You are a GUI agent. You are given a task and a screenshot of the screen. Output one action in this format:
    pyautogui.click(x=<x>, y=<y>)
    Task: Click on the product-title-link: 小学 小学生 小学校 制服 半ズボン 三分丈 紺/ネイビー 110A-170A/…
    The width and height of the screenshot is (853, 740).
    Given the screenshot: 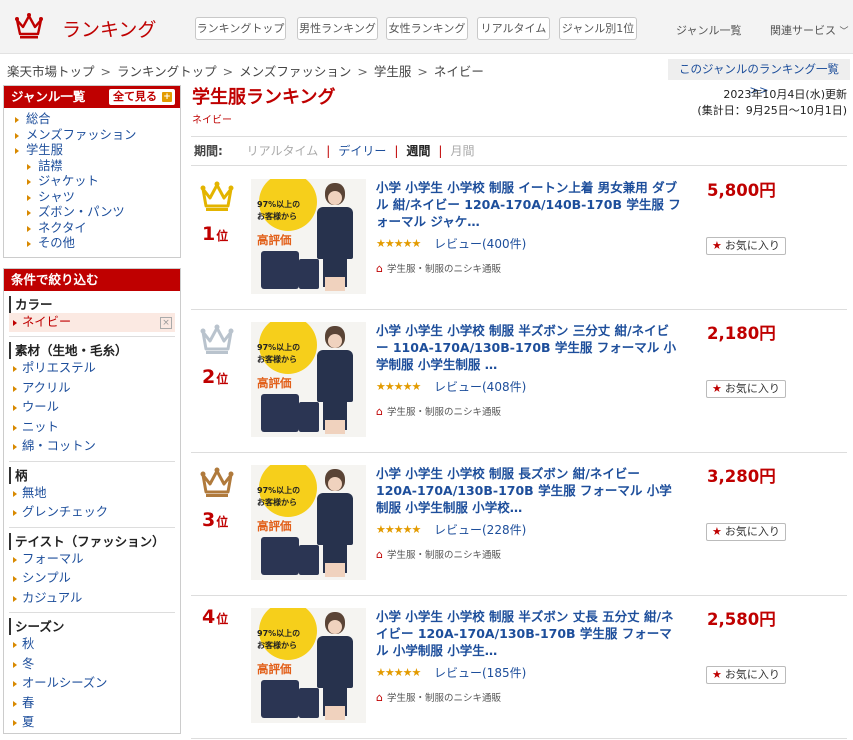 What is the action you would take?
    pyautogui.click(x=528, y=347)
    